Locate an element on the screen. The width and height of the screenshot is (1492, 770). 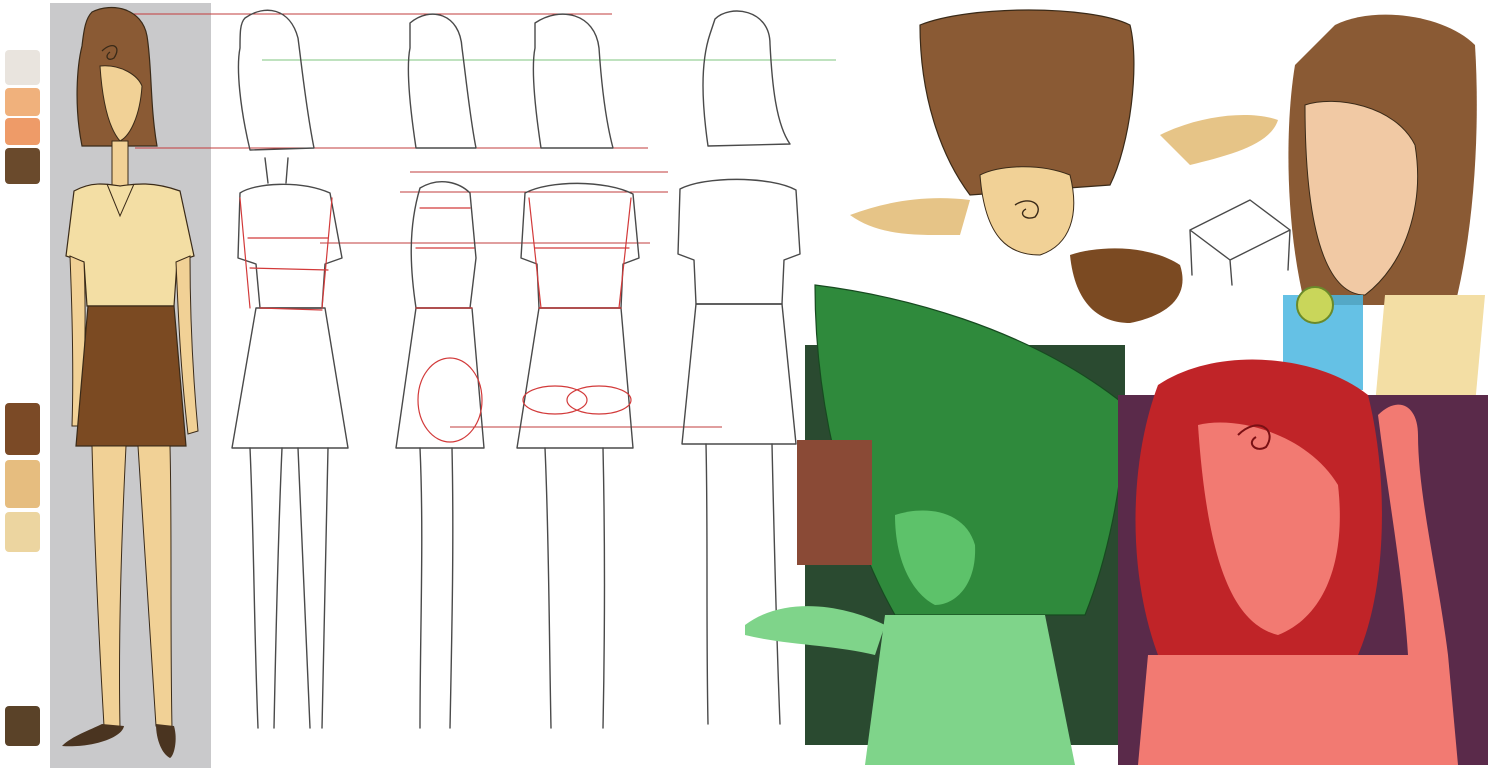
character-shoe-right is located at coordinates (166, 741).